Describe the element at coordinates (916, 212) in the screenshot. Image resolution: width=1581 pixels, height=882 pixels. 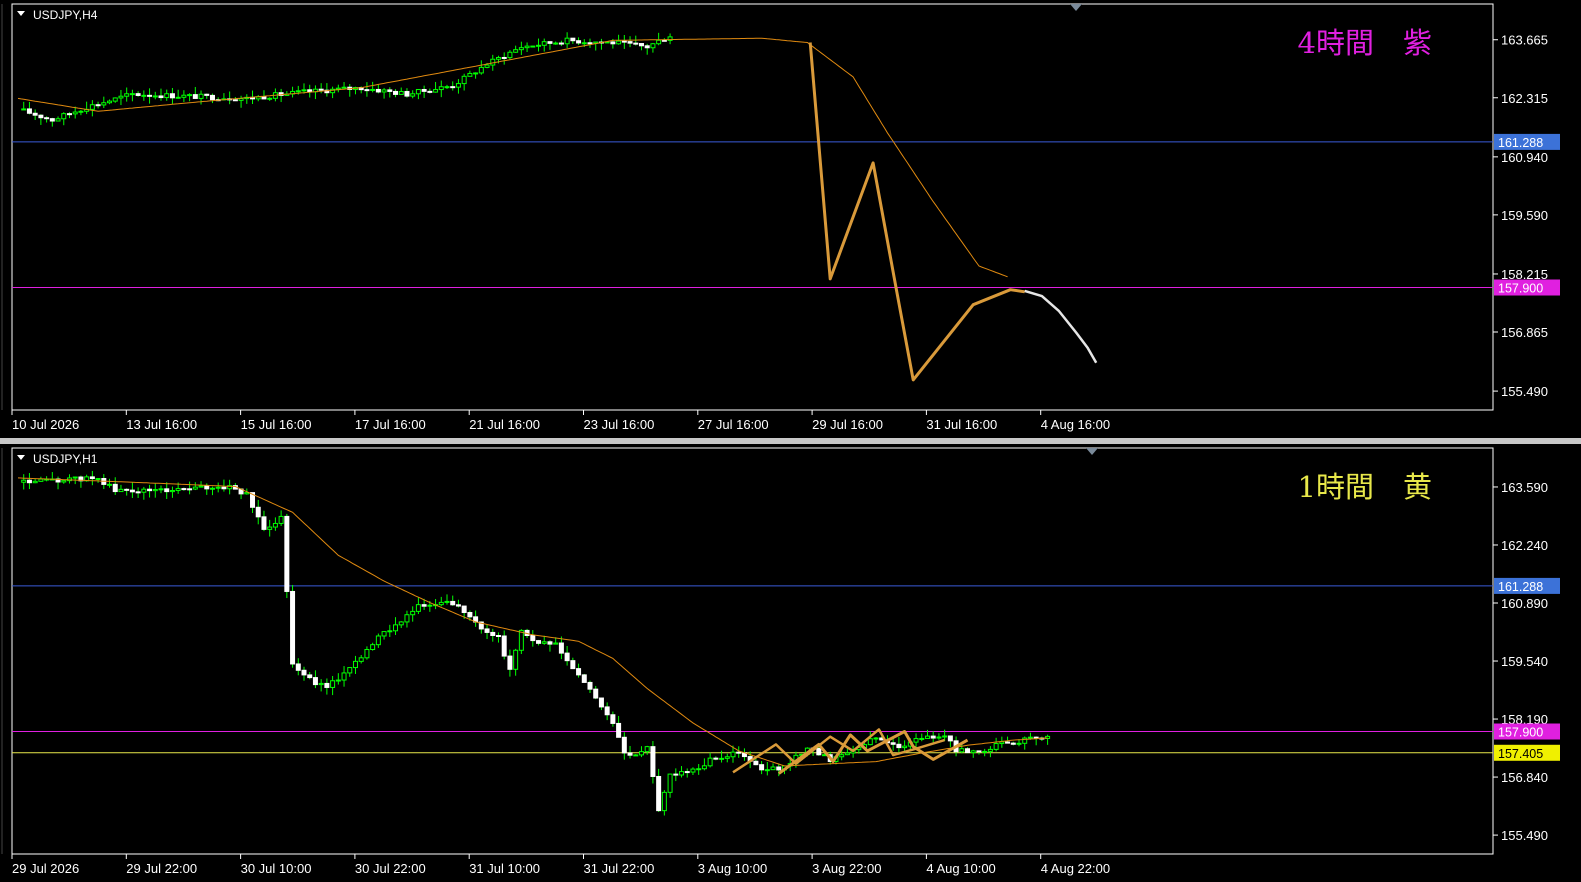
I see `zigzag-line` at that location.